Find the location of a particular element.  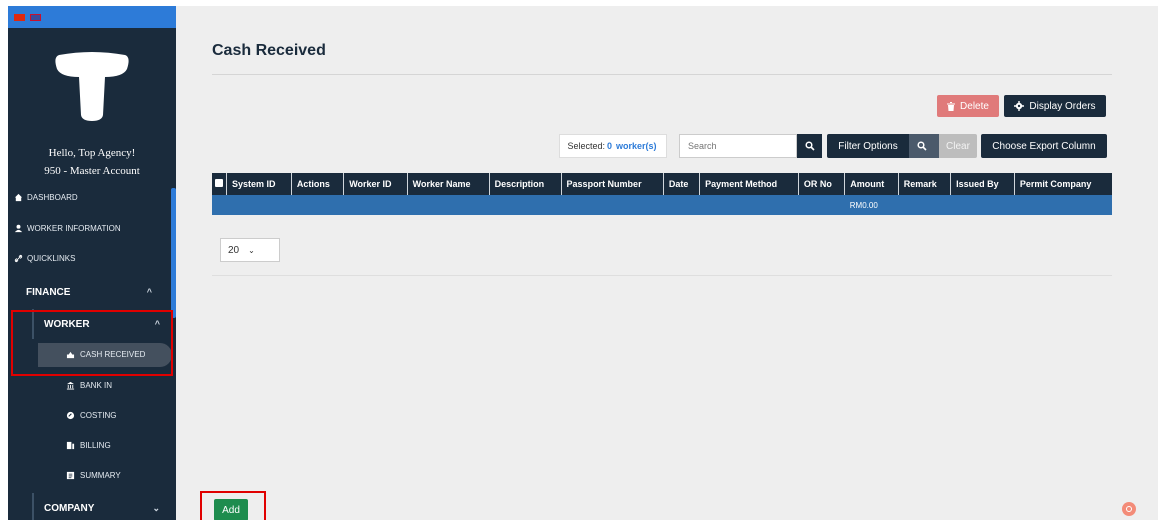

page-title: Cash Received is located at coordinates (269, 50).